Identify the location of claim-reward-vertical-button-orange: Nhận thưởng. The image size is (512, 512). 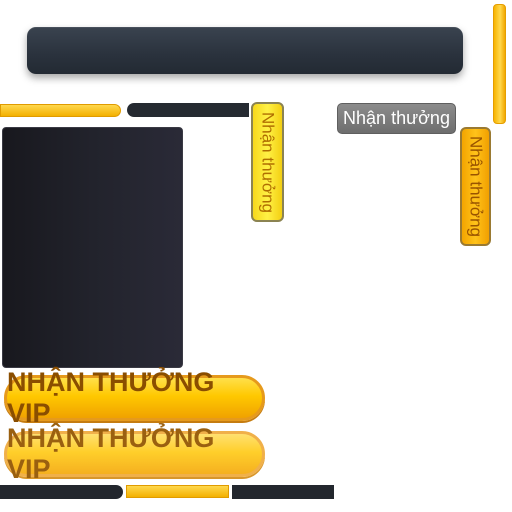
(475, 186).